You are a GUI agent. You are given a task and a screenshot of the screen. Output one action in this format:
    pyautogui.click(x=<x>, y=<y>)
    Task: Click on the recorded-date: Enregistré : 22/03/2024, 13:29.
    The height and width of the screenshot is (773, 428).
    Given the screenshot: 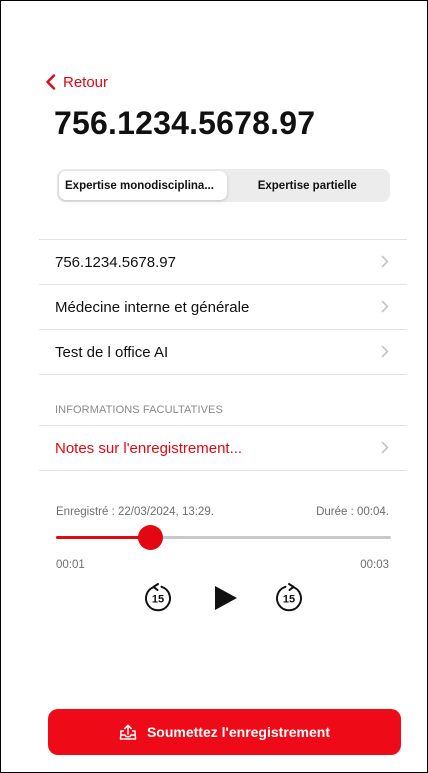 What is the action you would take?
    pyautogui.click(x=135, y=512)
    